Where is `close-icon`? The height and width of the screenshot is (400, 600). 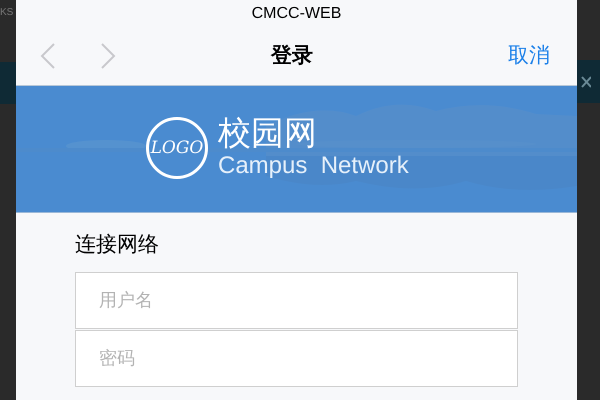 close-icon is located at coordinates (586, 82).